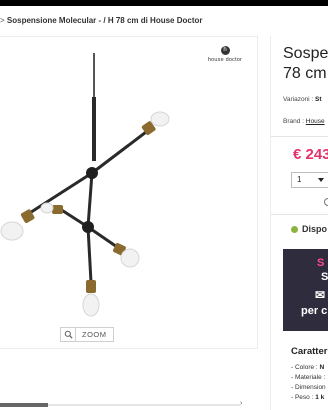  Describe the element at coordinates (293, 121) in the screenshot. I see `brand-label: Brand :` at that location.